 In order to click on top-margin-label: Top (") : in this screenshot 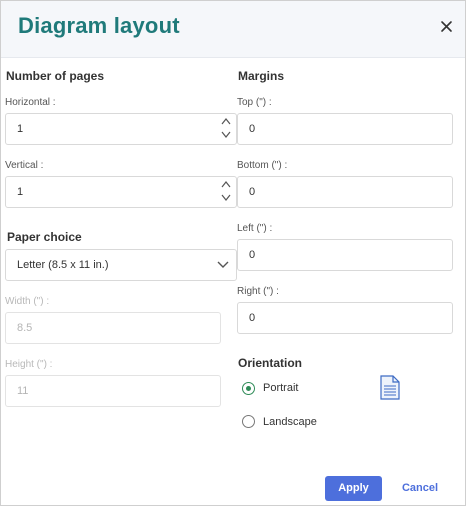, I will do `click(254, 102)`.